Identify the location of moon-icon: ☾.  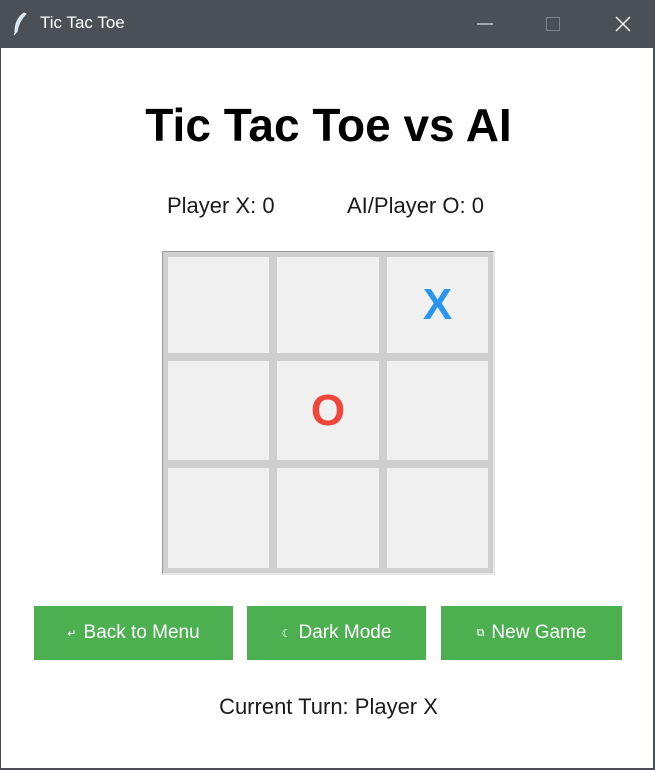
(286, 633).